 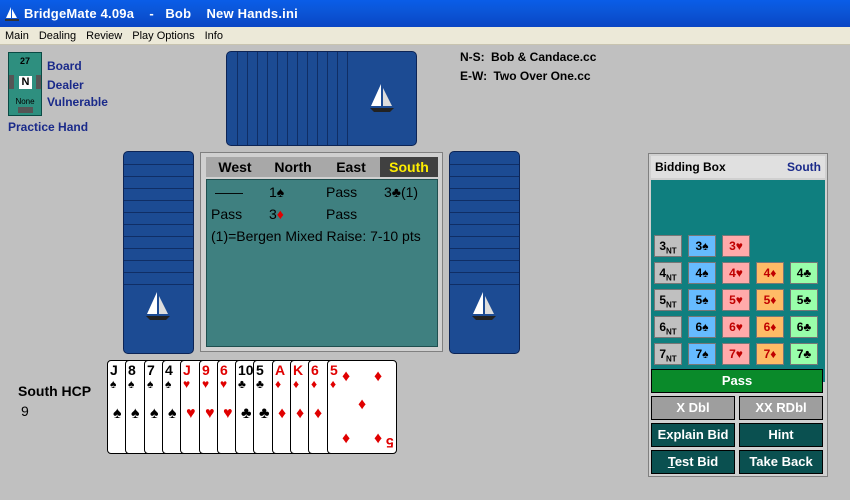 I want to click on bid-button-6-nt: 6NT, so click(x=668, y=327).